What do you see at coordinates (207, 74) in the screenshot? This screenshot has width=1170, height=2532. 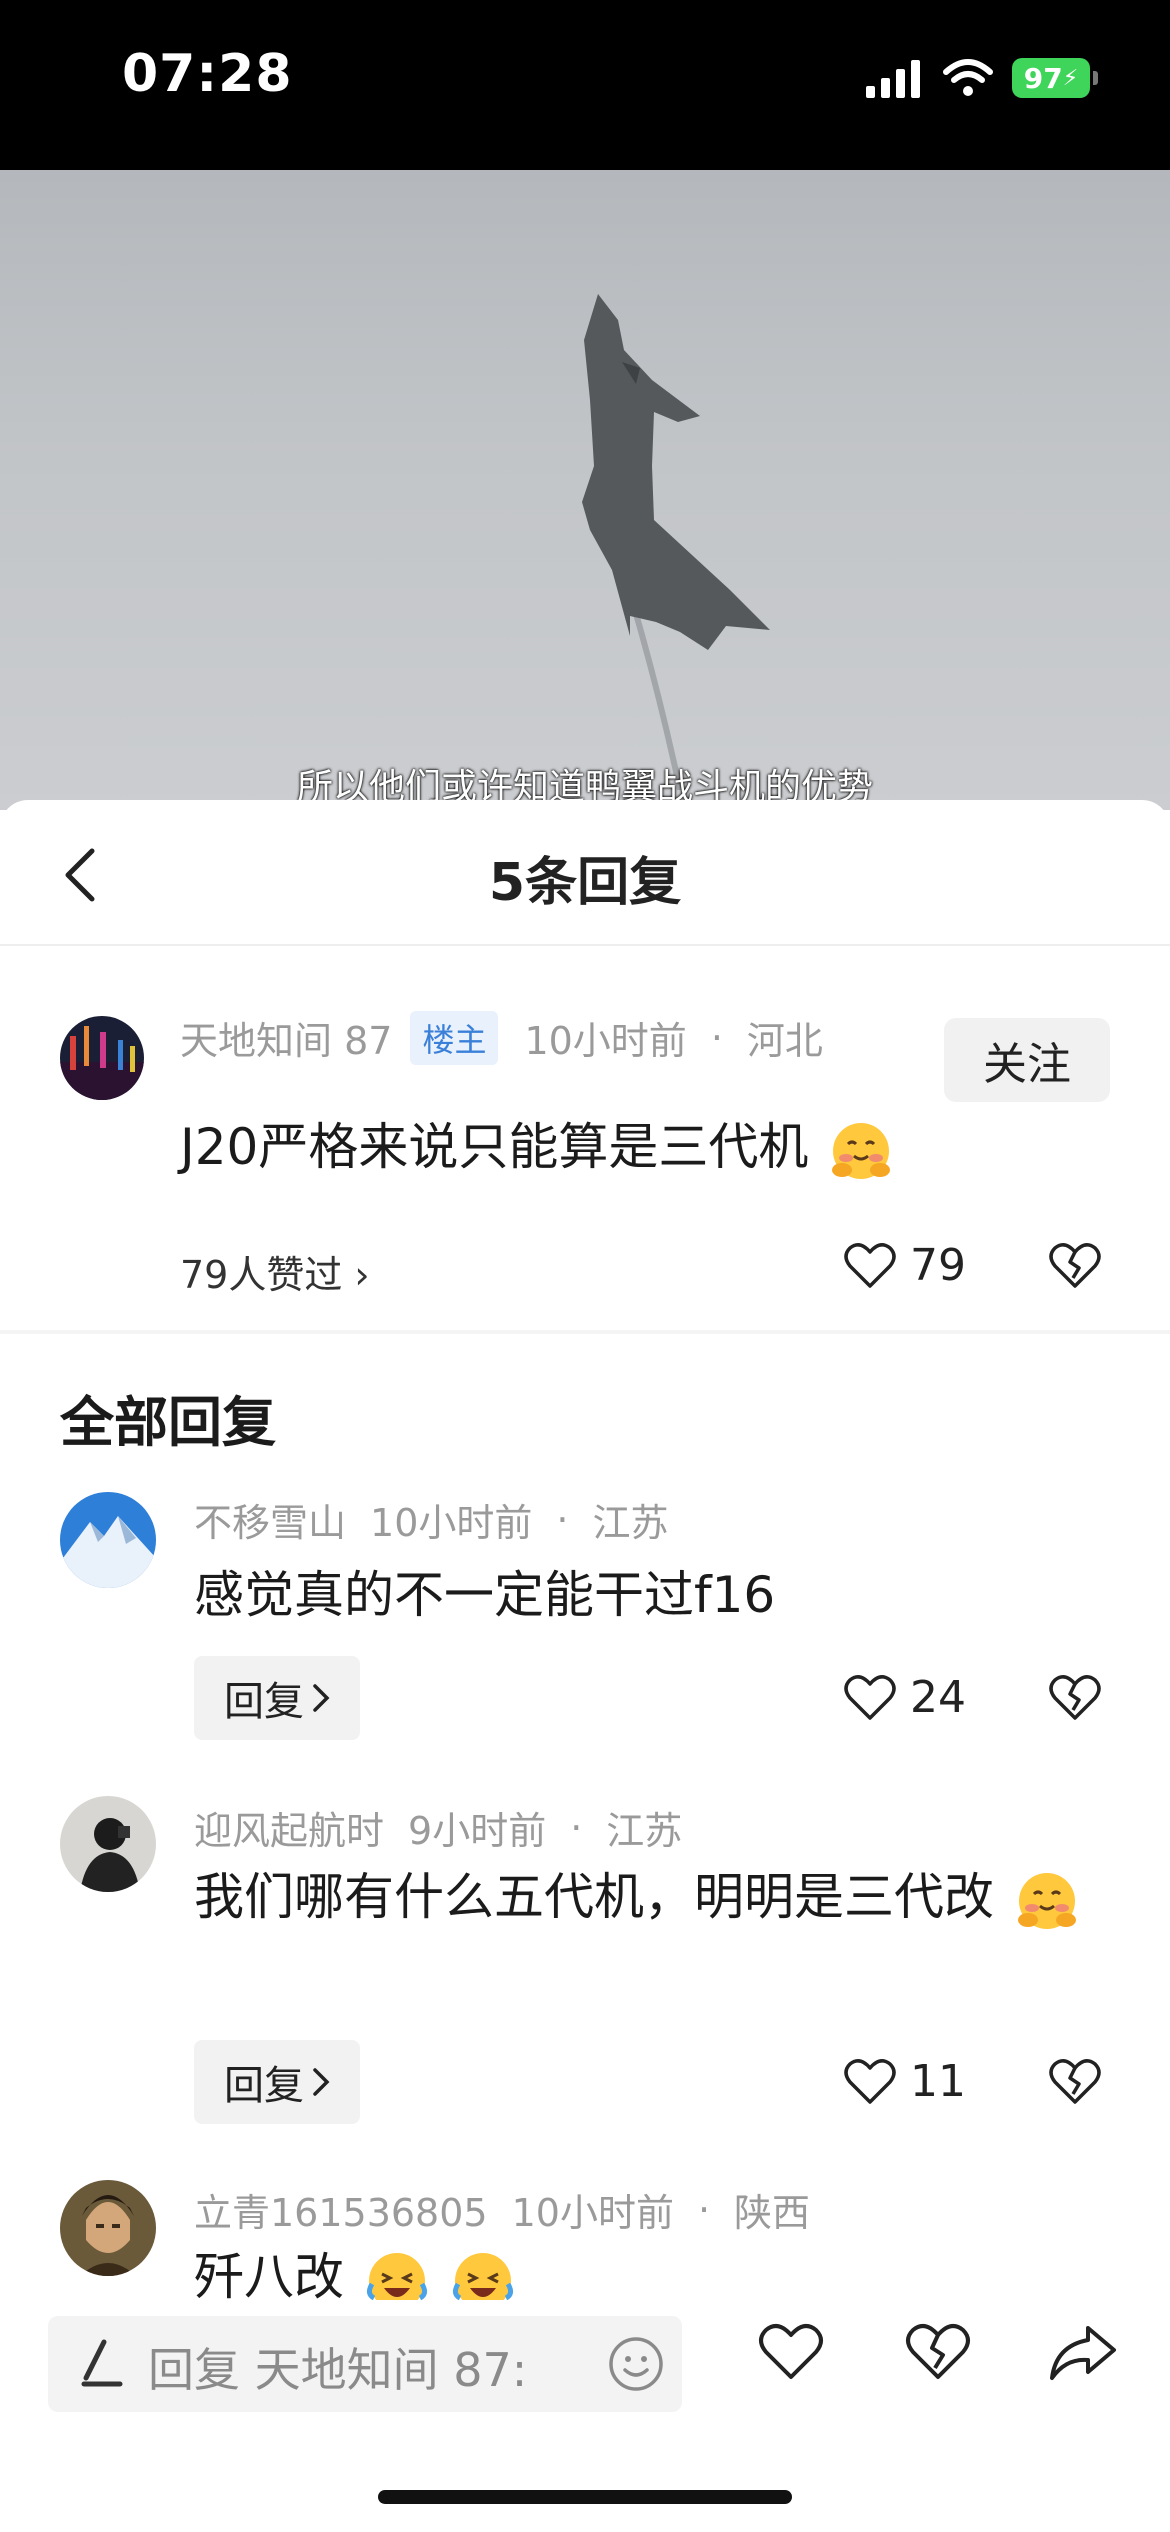 I see `status-time: 07:28` at bounding box center [207, 74].